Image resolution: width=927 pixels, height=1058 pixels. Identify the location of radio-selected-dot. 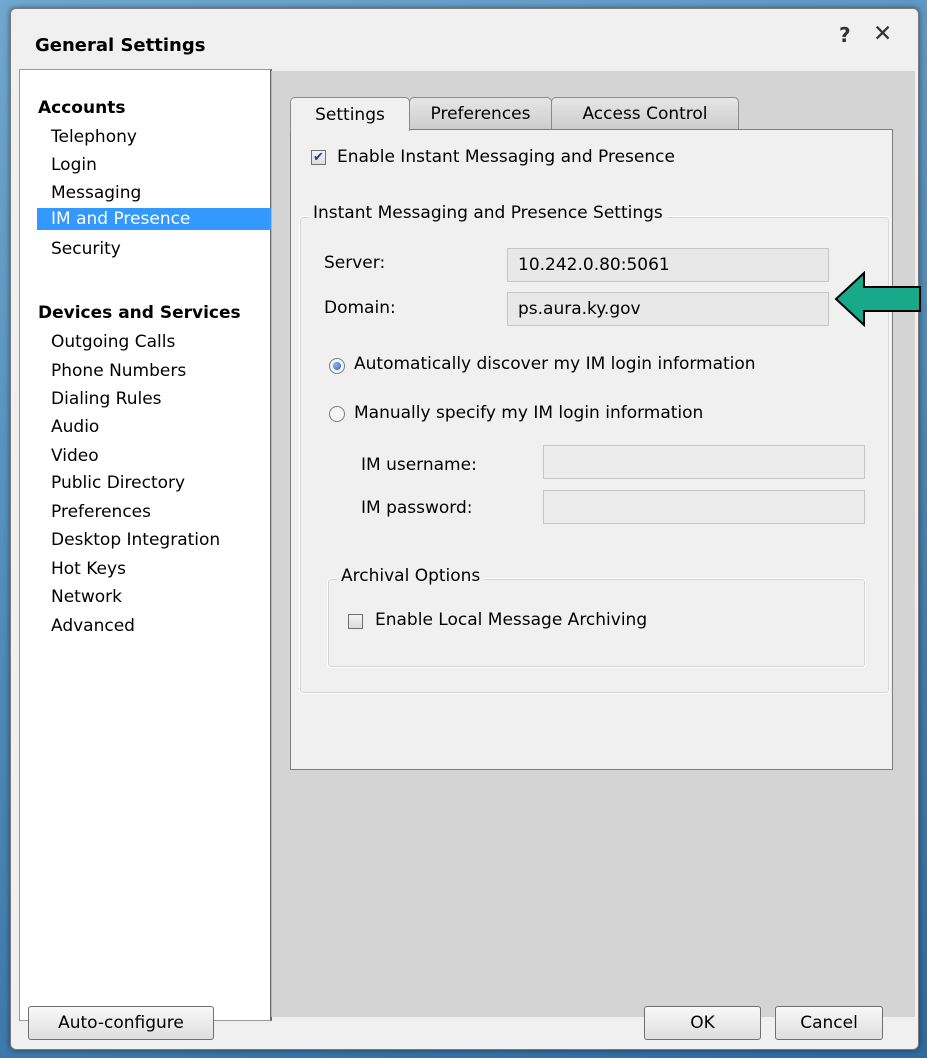
(337, 366).